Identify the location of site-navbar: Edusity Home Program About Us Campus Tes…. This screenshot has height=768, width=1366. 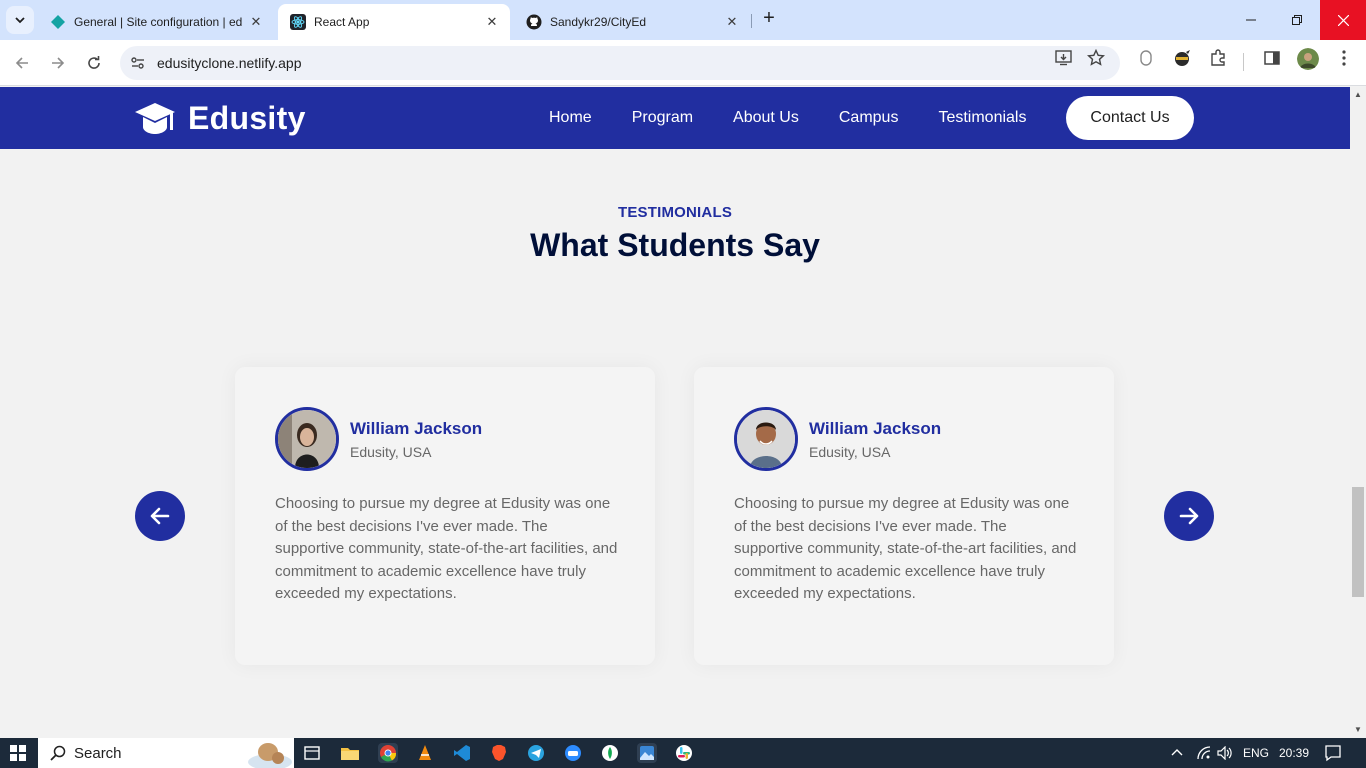
(675, 118).